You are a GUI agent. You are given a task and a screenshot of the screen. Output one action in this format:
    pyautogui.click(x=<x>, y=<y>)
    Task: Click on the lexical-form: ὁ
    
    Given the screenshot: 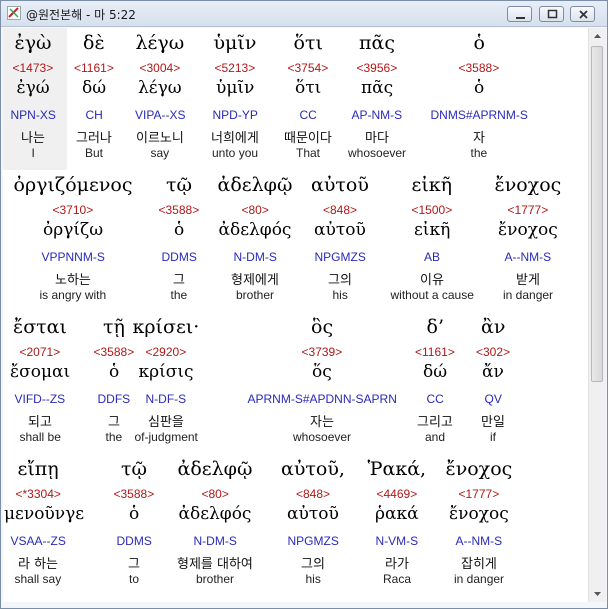 What is the action you would take?
    pyautogui.click(x=134, y=514)
    